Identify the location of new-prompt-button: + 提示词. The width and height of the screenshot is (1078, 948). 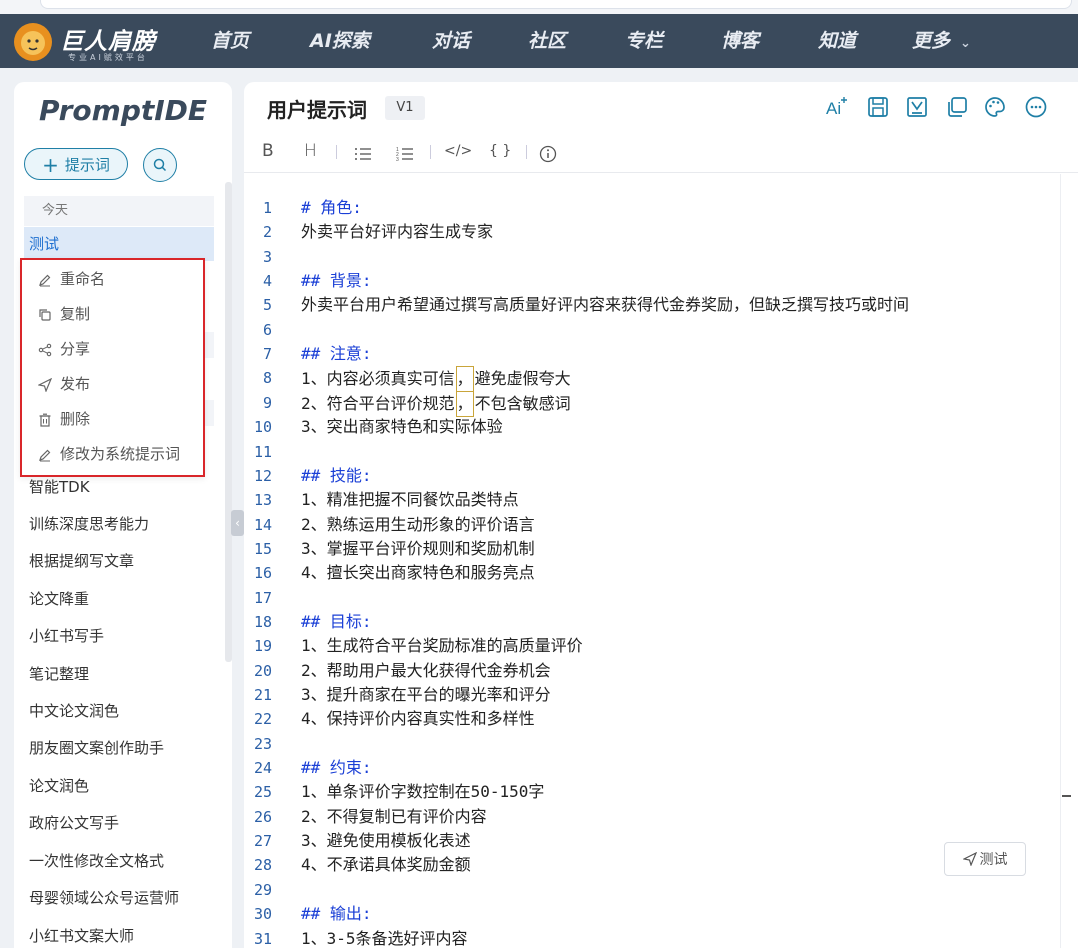
(76, 164).